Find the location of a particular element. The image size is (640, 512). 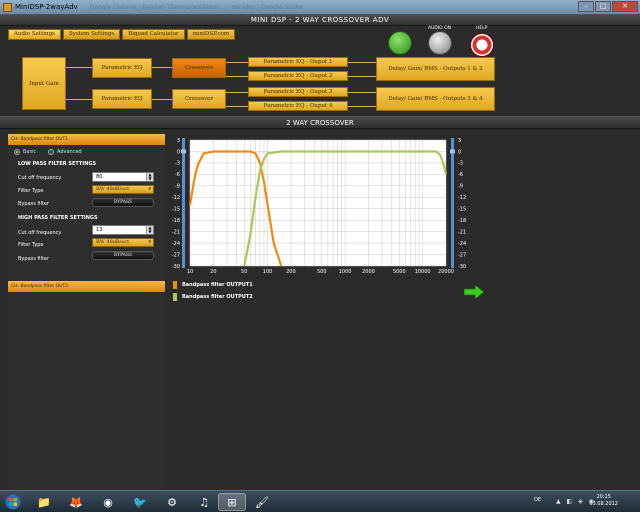

hpf-type-value: BW 48dB/oct is located at coordinates (113, 242).